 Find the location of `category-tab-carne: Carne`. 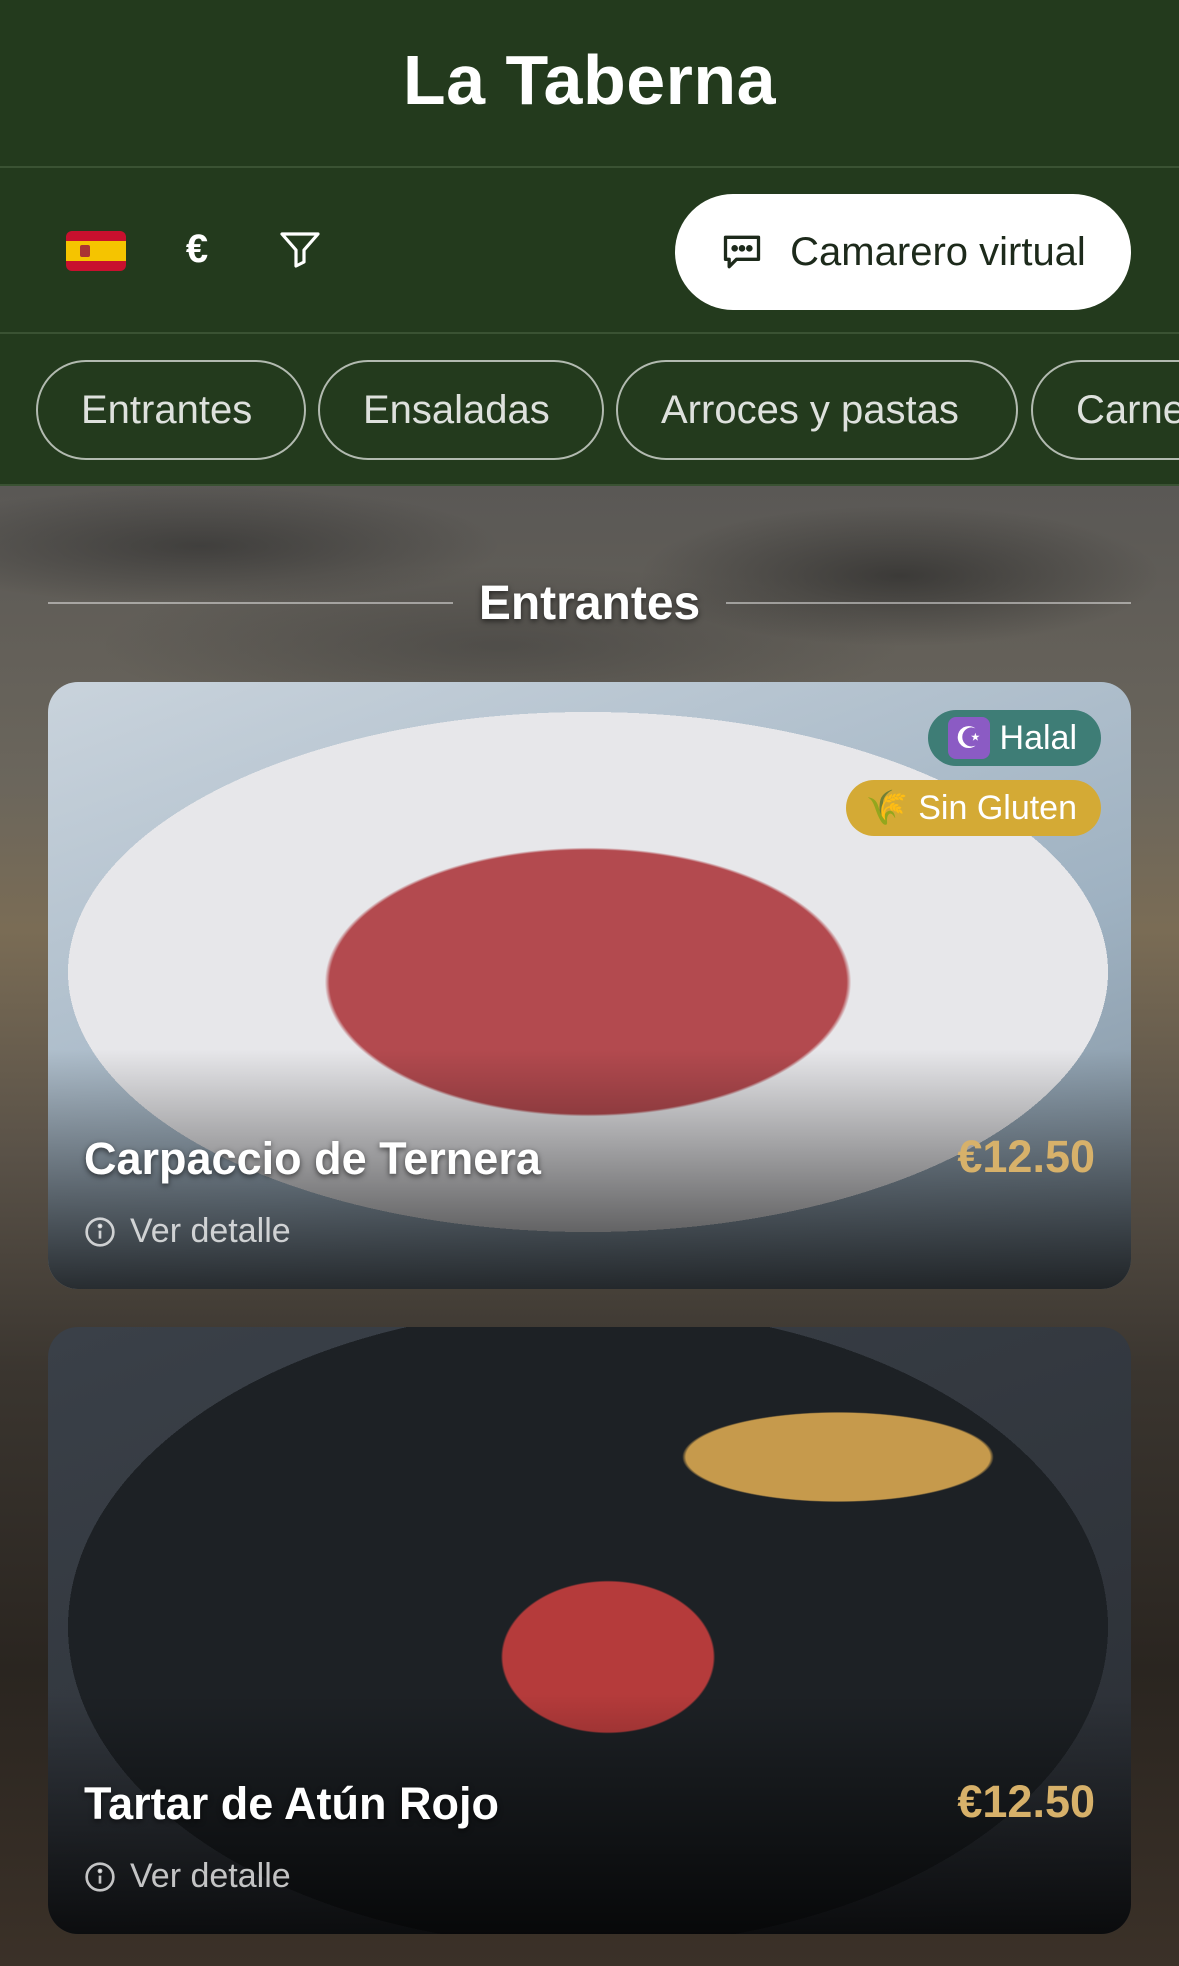

category-tab-carne: Carne is located at coordinates (1105, 410).